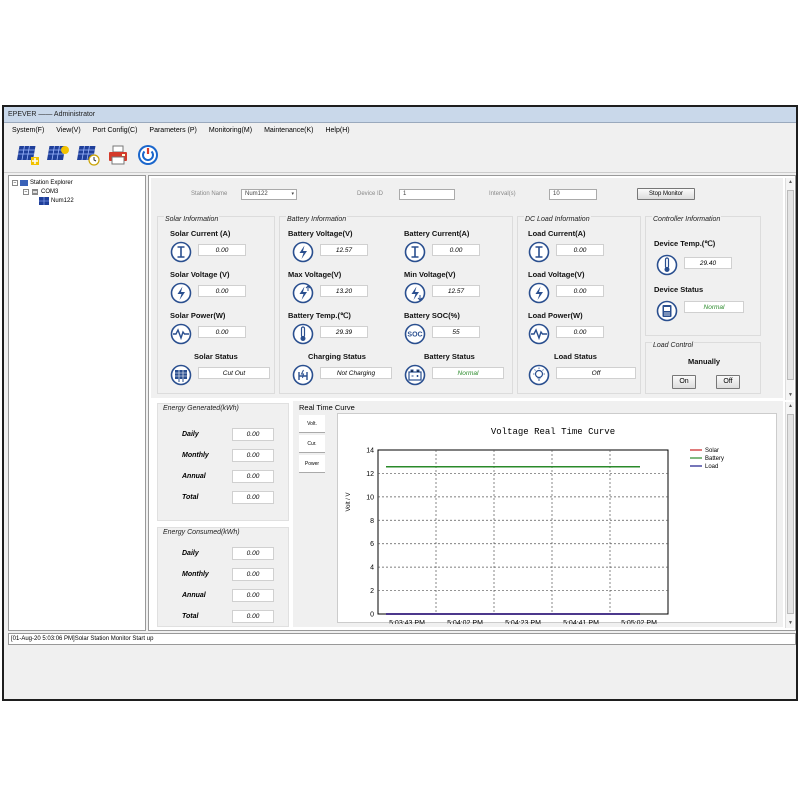  I want to click on station-name-value: Num122, so click(256, 193).